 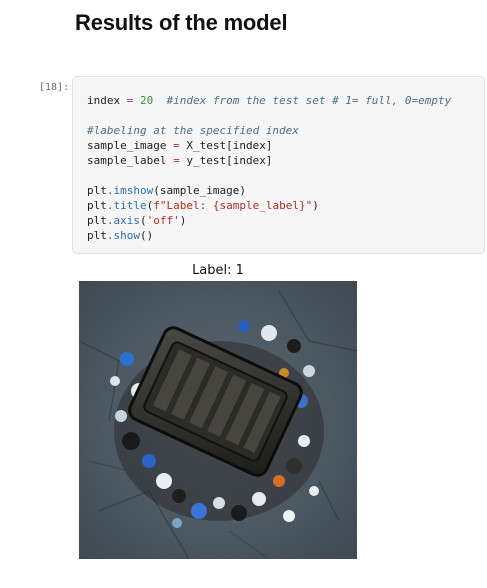 What do you see at coordinates (226, 145) in the screenshot?
I see `code-token: X_test[index]` at bounding box center [226, 145].